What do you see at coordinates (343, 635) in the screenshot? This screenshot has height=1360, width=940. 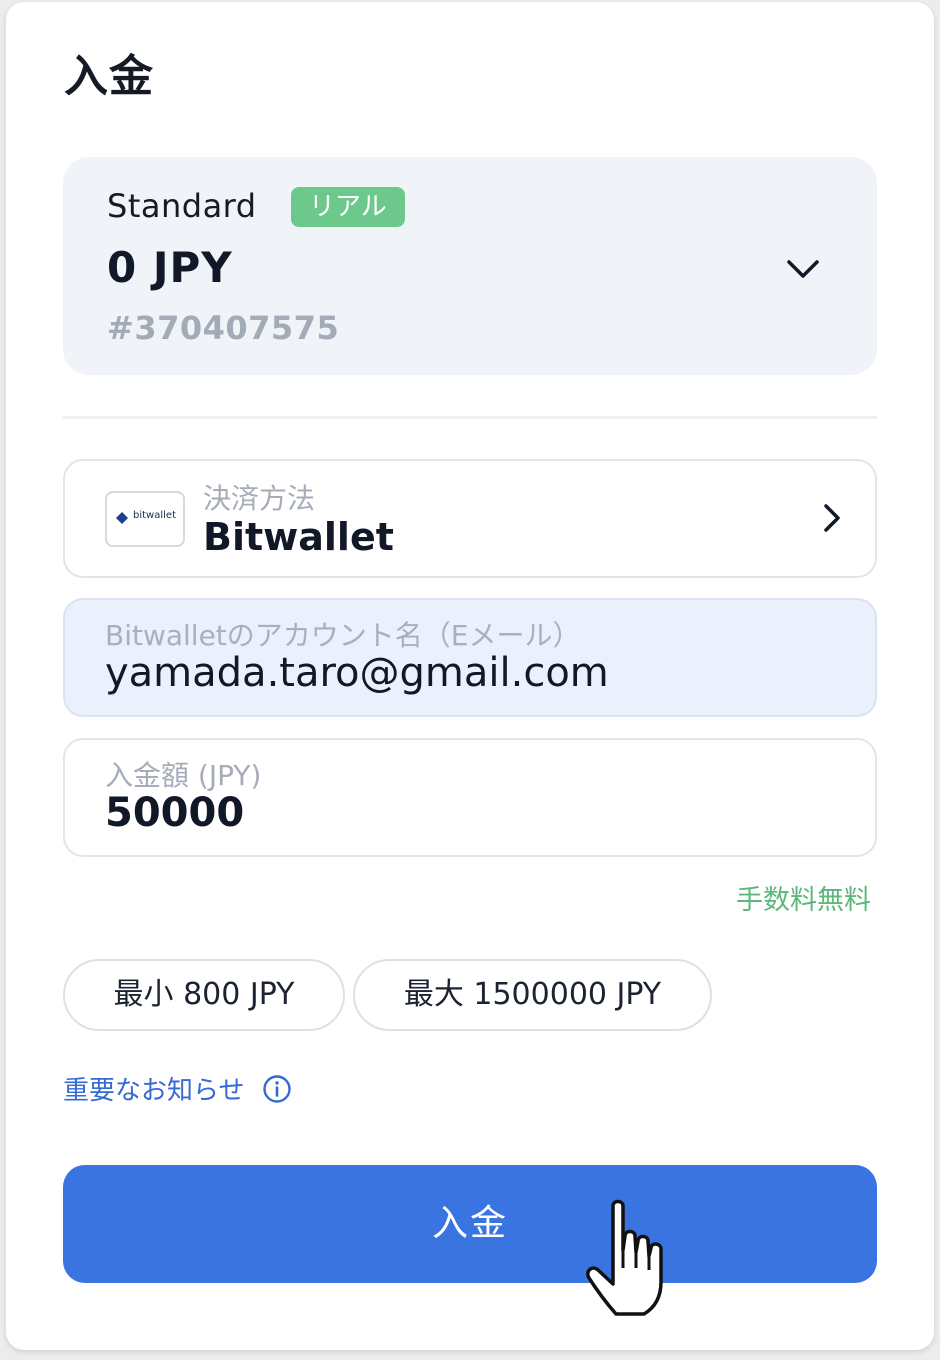 I see `email-field-label: Bitwalletのアカウント名（Eメール）` at bounding box center [343, 635].